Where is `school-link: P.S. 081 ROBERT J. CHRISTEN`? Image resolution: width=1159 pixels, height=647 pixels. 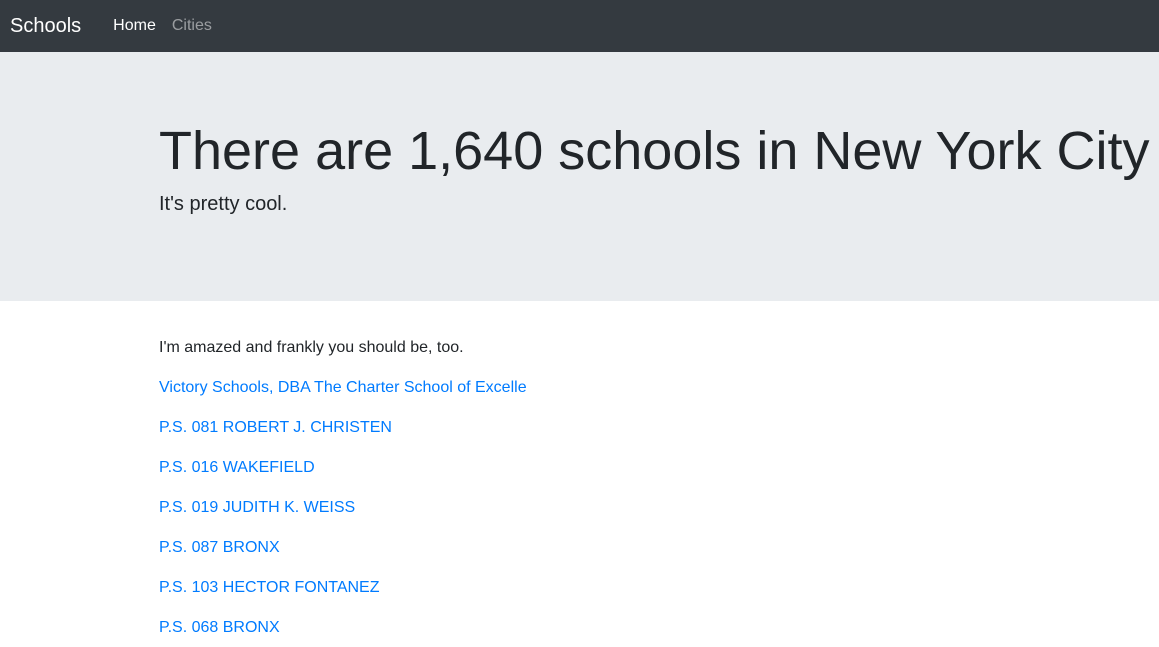 school-link: P.S. 081 ROBERT J. CHRISTEN is located at coordinates (659, 428).